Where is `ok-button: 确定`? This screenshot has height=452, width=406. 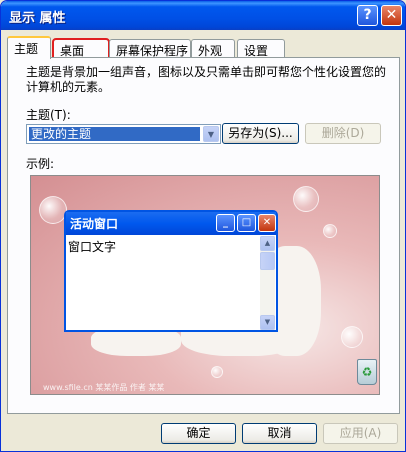 ok-button: 确定 is located at coordinates (198, 433).